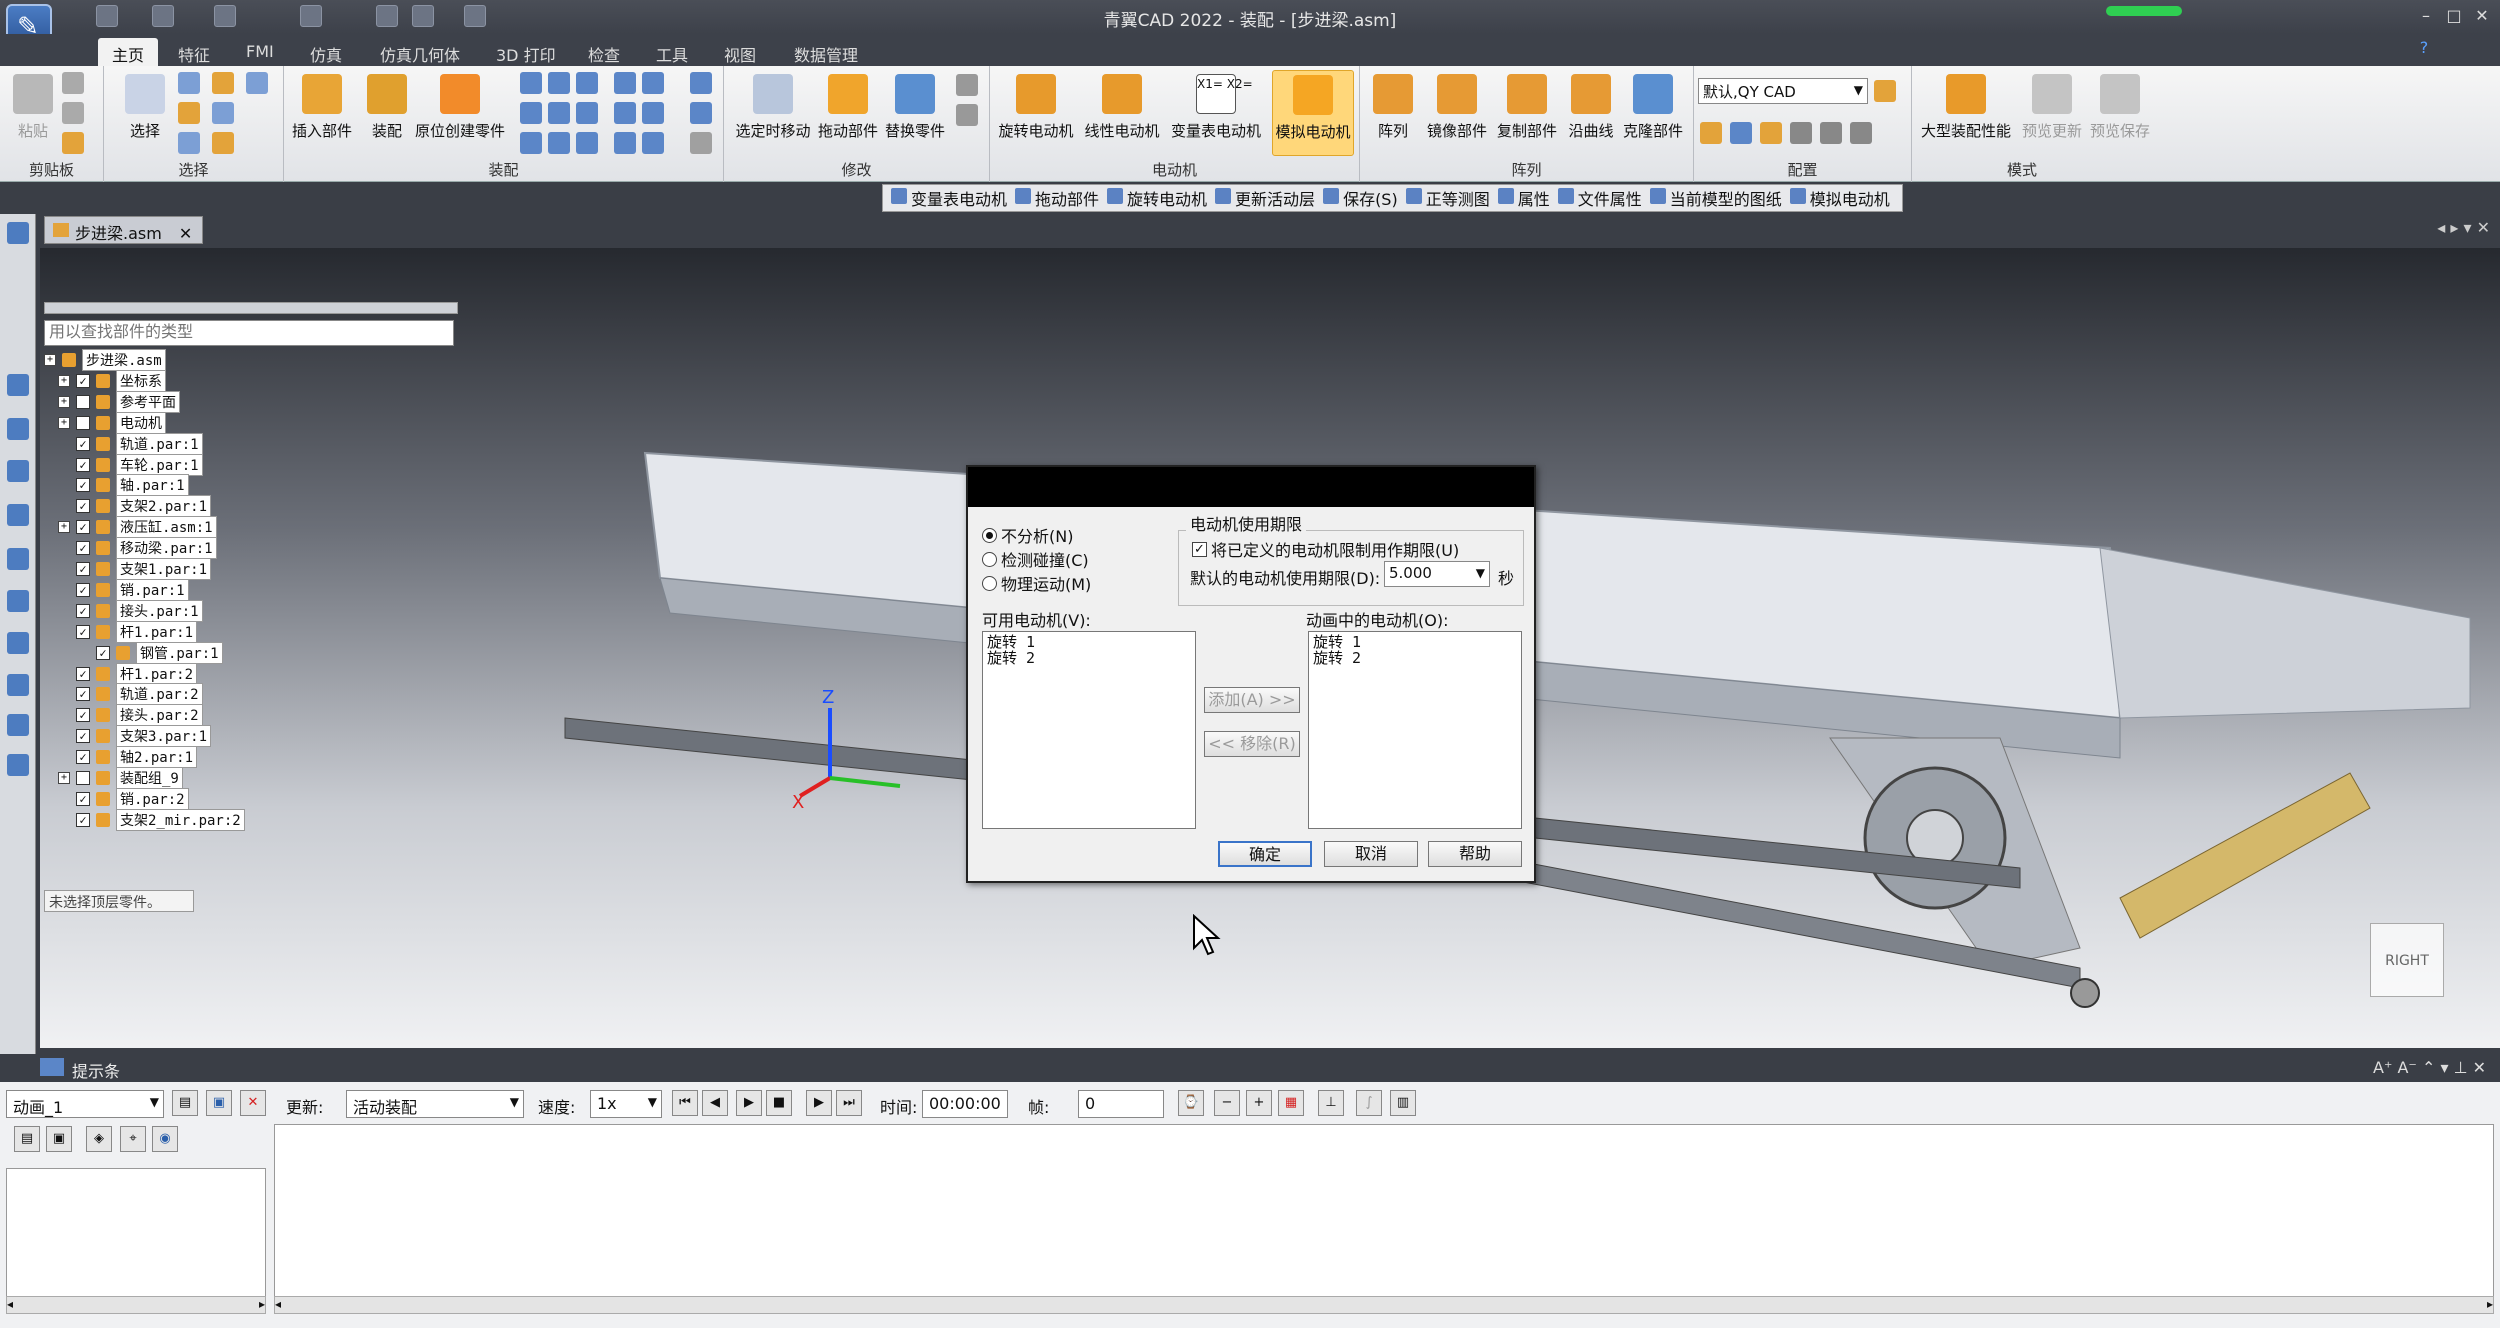 This screenshot has width=2500, height=1328. I want to click on keyframe-icon: ⌚, so click(1191, 1103).